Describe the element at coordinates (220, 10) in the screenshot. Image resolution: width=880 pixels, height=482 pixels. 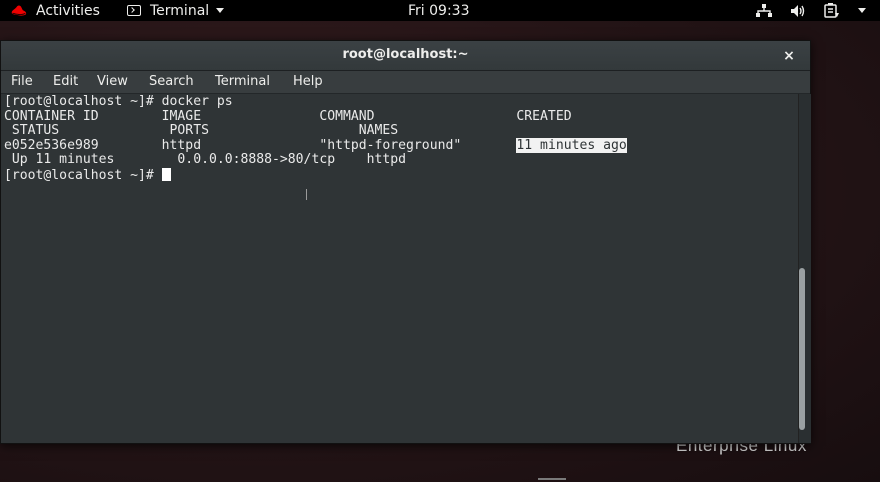
I see `chevron-down-icon` at that location.